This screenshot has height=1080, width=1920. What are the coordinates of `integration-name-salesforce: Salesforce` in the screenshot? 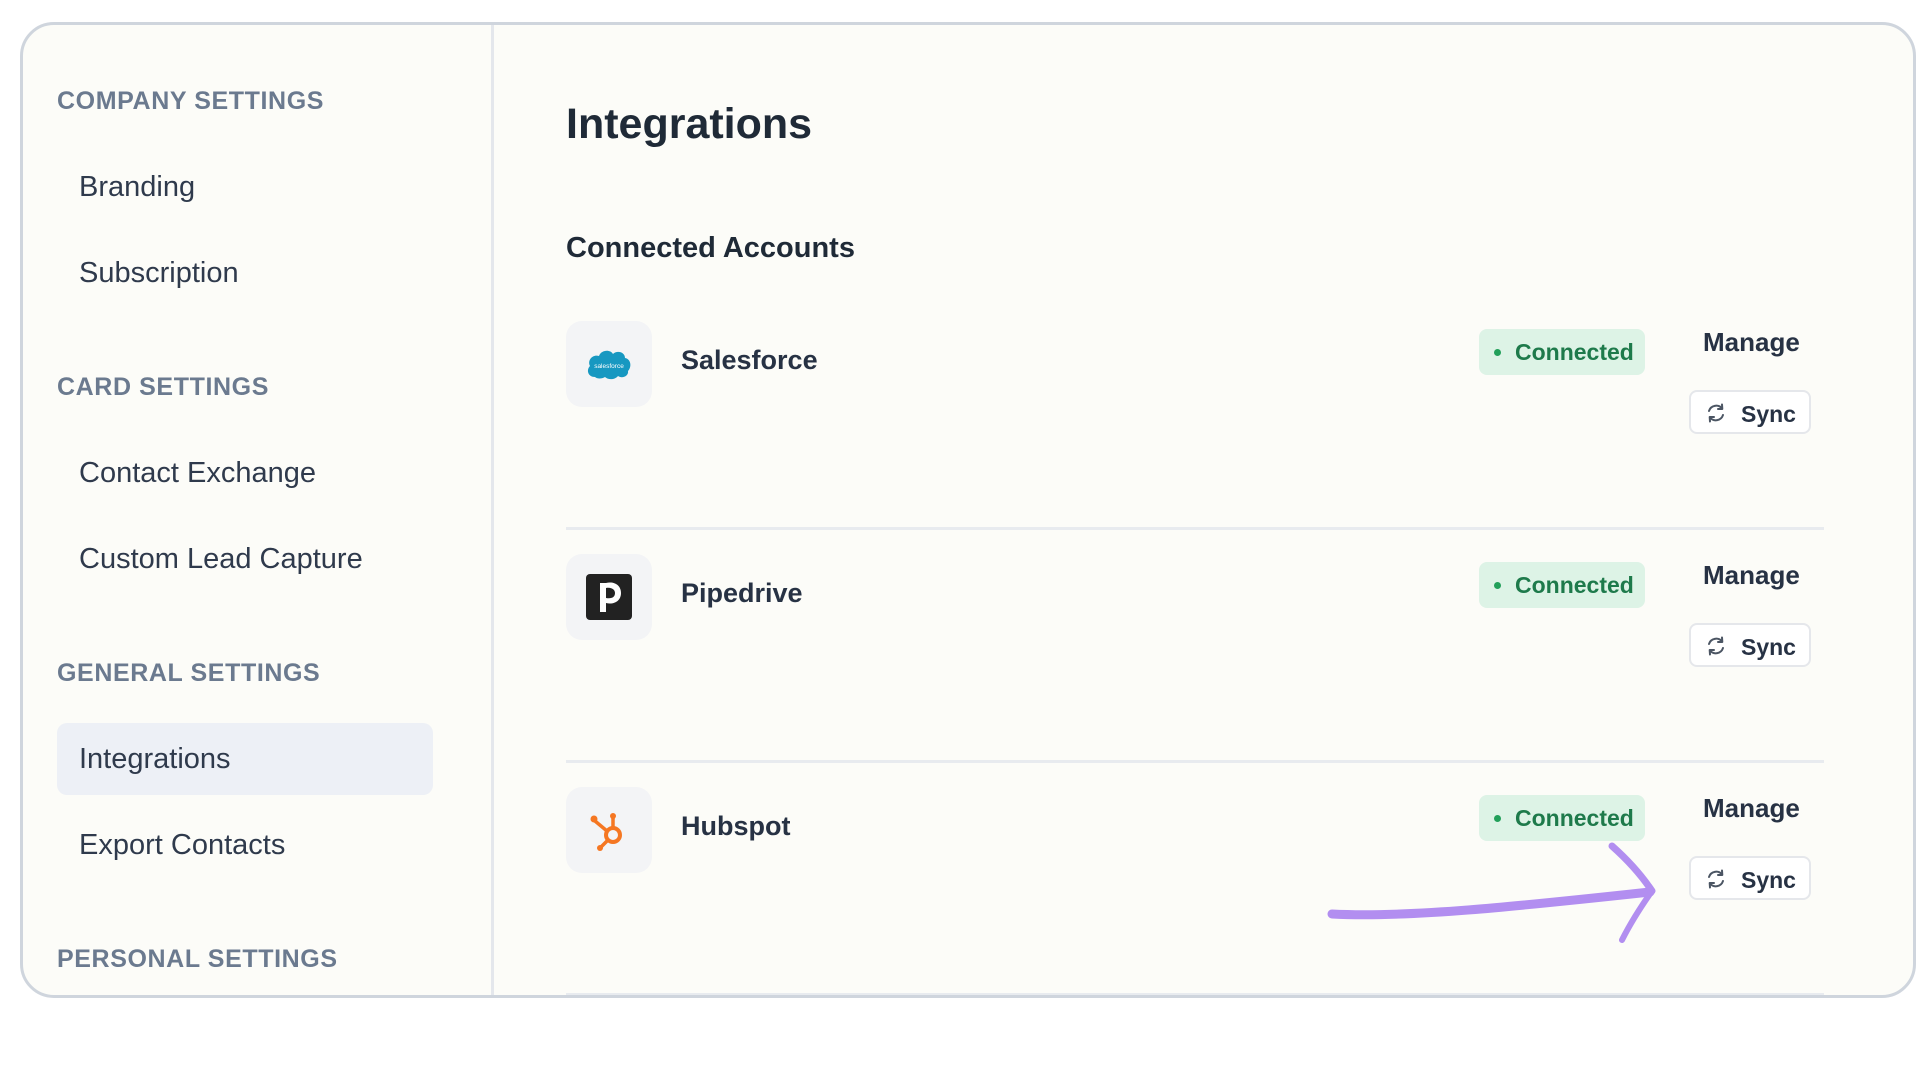 It's located at (749, 360).